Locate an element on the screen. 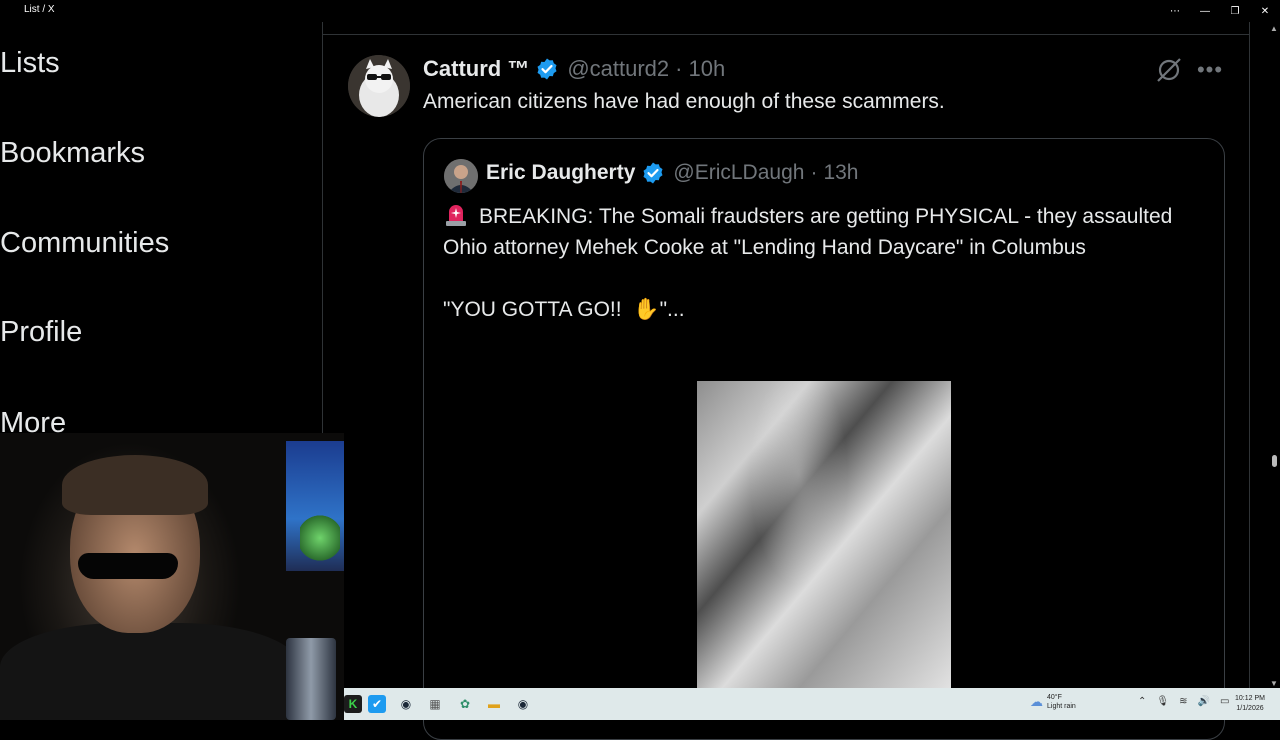  avatar-image is located at coordinates (379, 86).